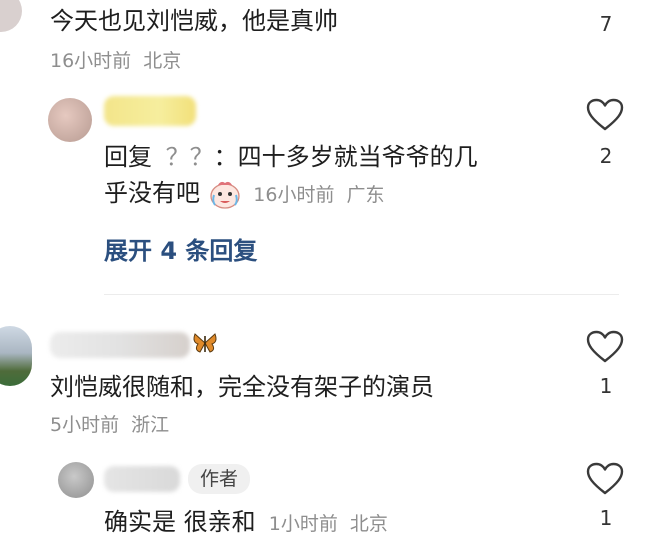  I want to click on reply-row: 确实是 很亲和 1小时前 北京, so click(246, 522).